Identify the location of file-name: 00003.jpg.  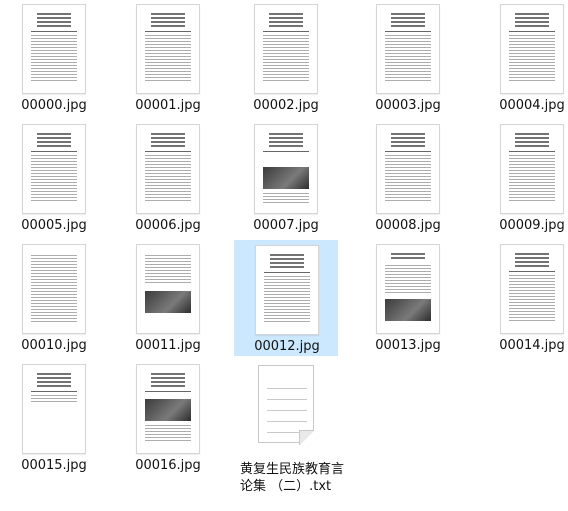
(408, 105).